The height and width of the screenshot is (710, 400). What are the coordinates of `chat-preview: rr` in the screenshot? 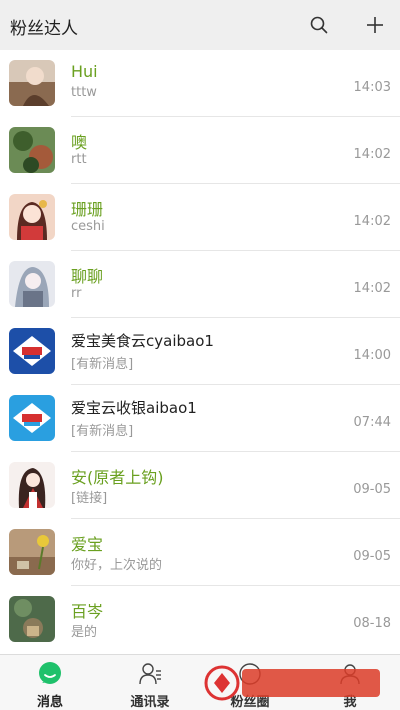 It's located at (76, 293).